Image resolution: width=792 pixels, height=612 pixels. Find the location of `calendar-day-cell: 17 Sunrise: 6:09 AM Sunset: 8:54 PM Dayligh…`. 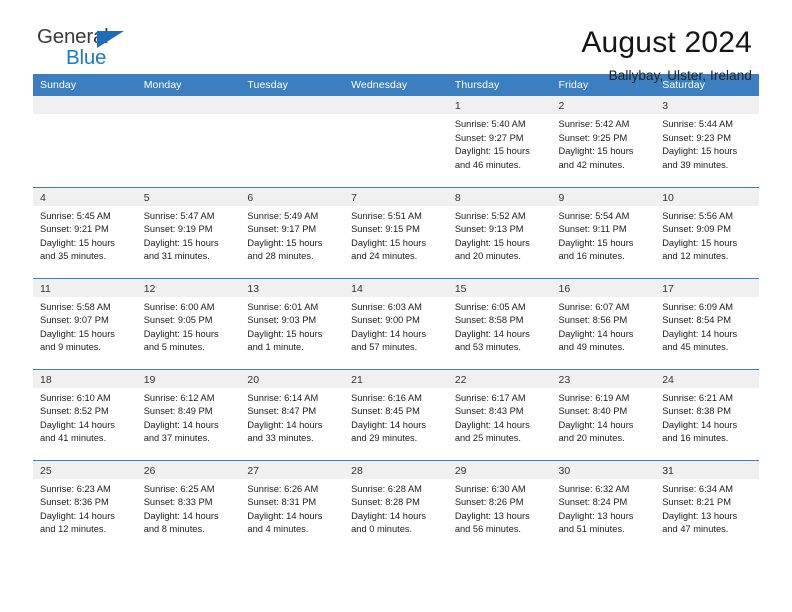

calendar-day-cell: 17 Sunrise: 6:09 AM Sunset: 8:54 PM Dayligh… is located at coordinates (707, 323).